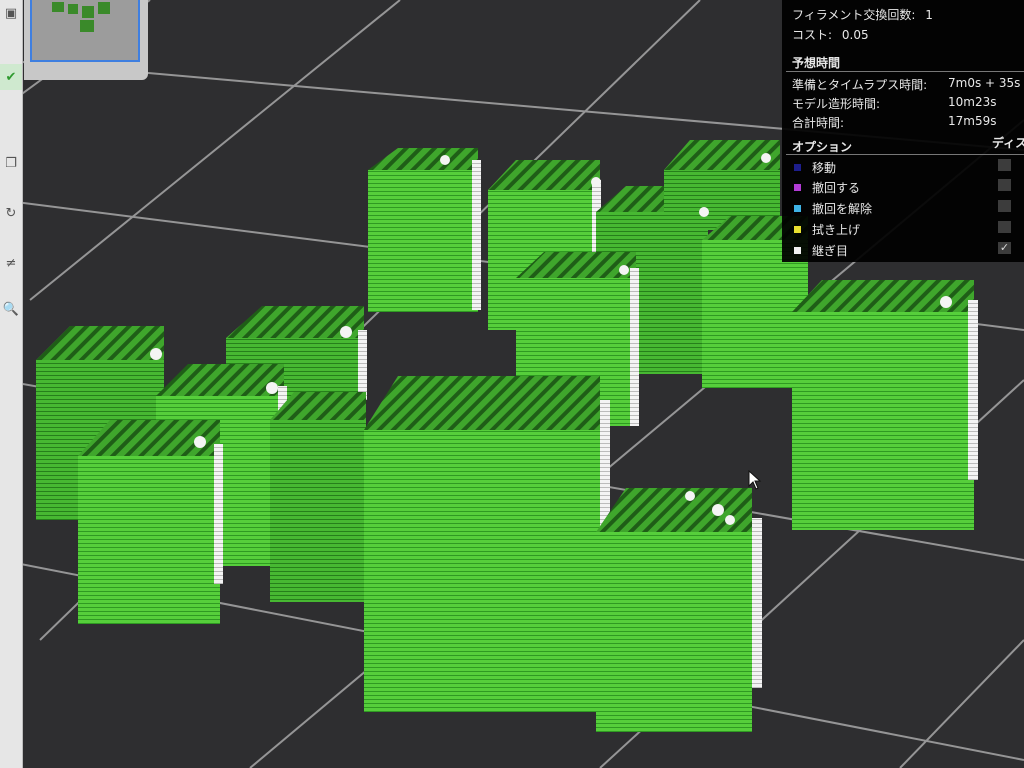  Describe the element at coordinates (11, 163) in the screenshot. I see `cut-icon: ❐` at that location.